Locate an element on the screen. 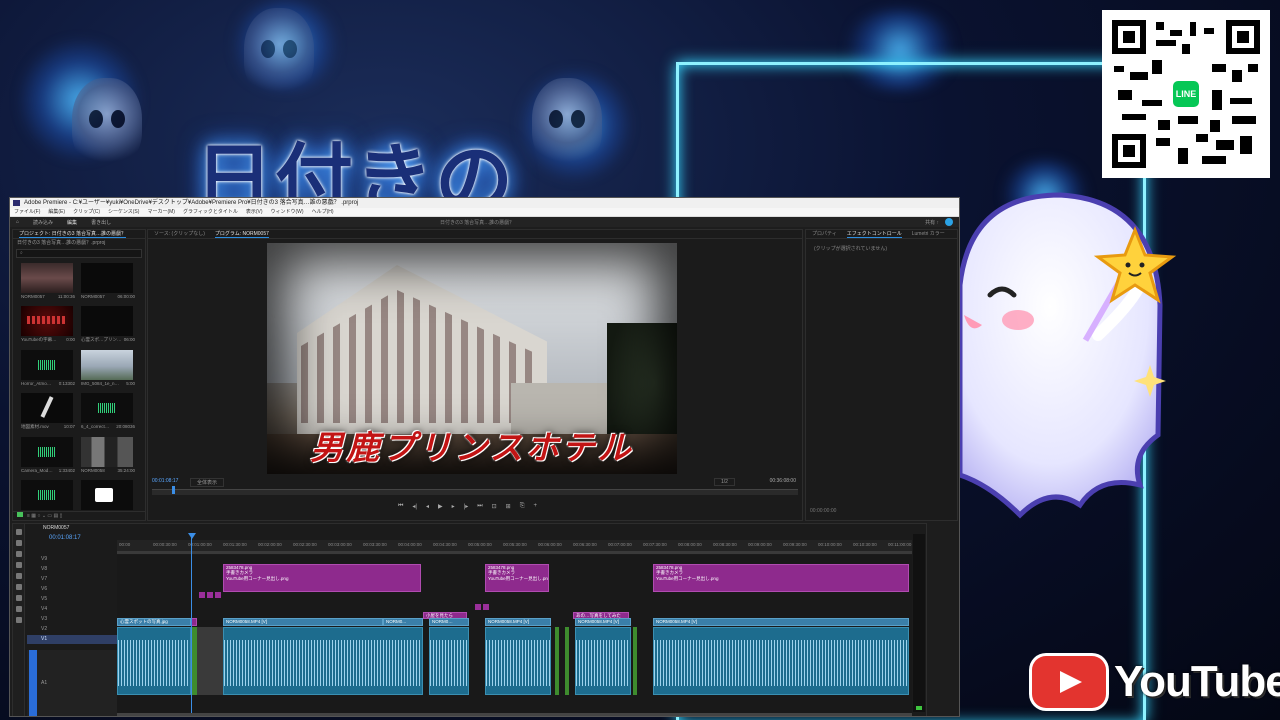  tab-effect-controls: エフェクトコントロール is located at coordinates (874, 234).